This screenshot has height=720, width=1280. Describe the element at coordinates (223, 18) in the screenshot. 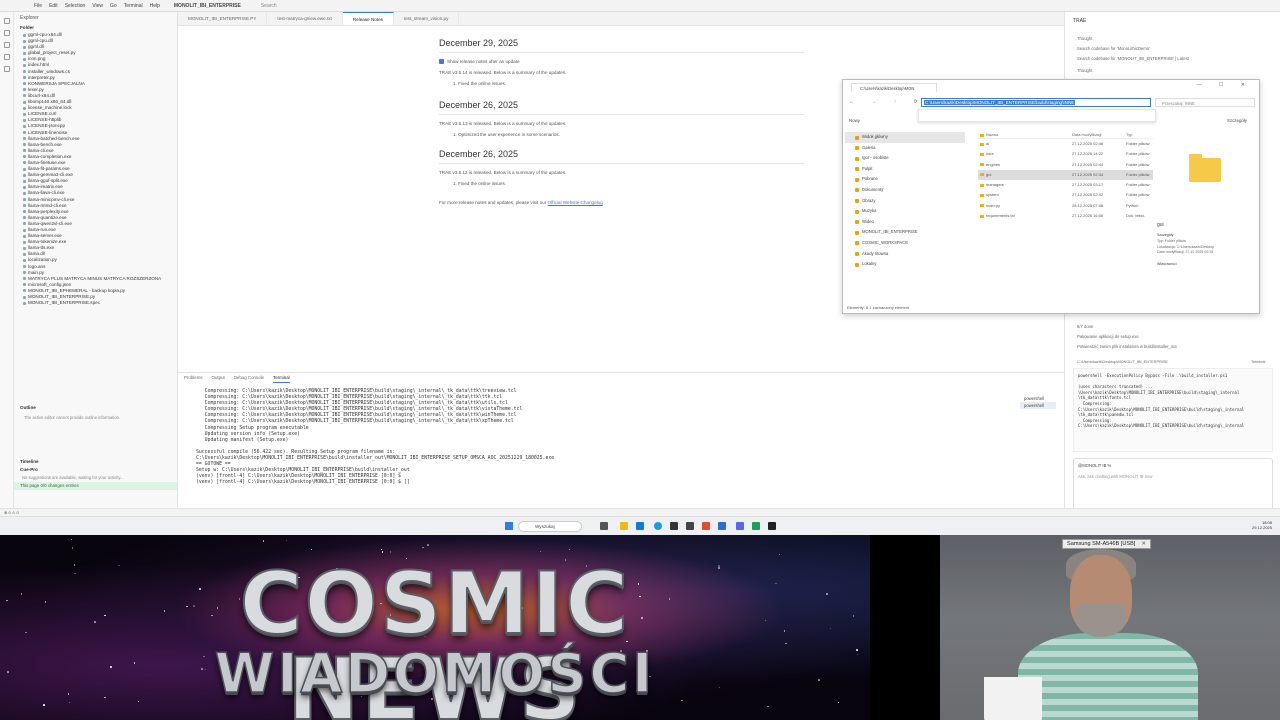

I see `tab-monolit: MONOLIT_IBI_ENTERPRISE.PY` at that location.